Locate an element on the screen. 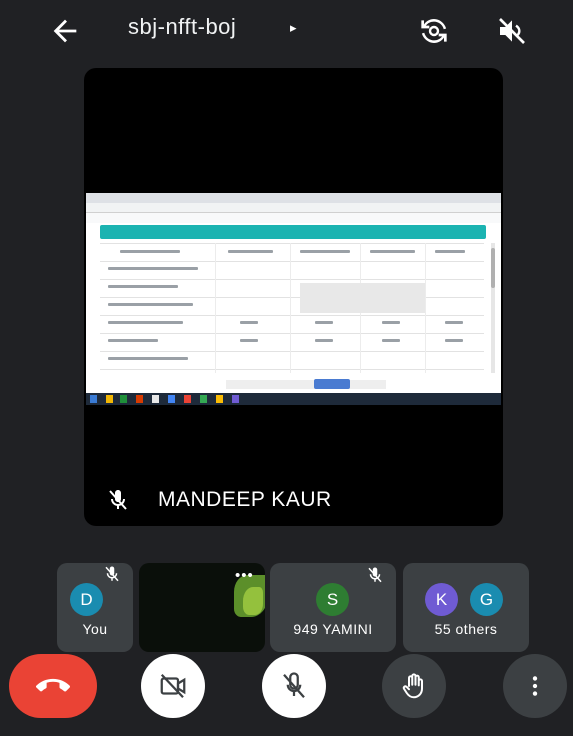 The height and width of the screenshot is (736, 573). more-options-button is located at coordinates (535, 686).